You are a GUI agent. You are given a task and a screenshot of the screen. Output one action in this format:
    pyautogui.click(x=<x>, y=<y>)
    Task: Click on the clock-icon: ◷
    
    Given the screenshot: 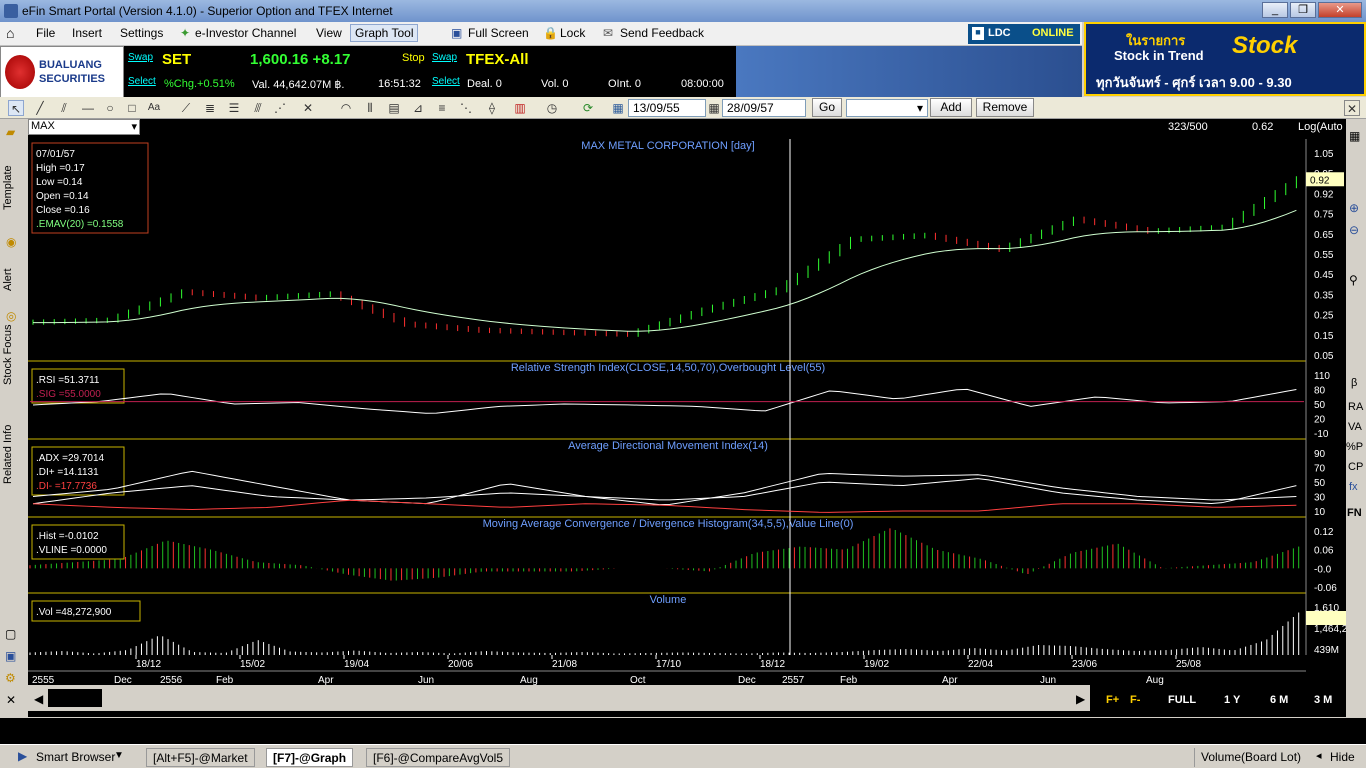 What is the action you would take?
    pyautogui.click(x=552, y=108)
    